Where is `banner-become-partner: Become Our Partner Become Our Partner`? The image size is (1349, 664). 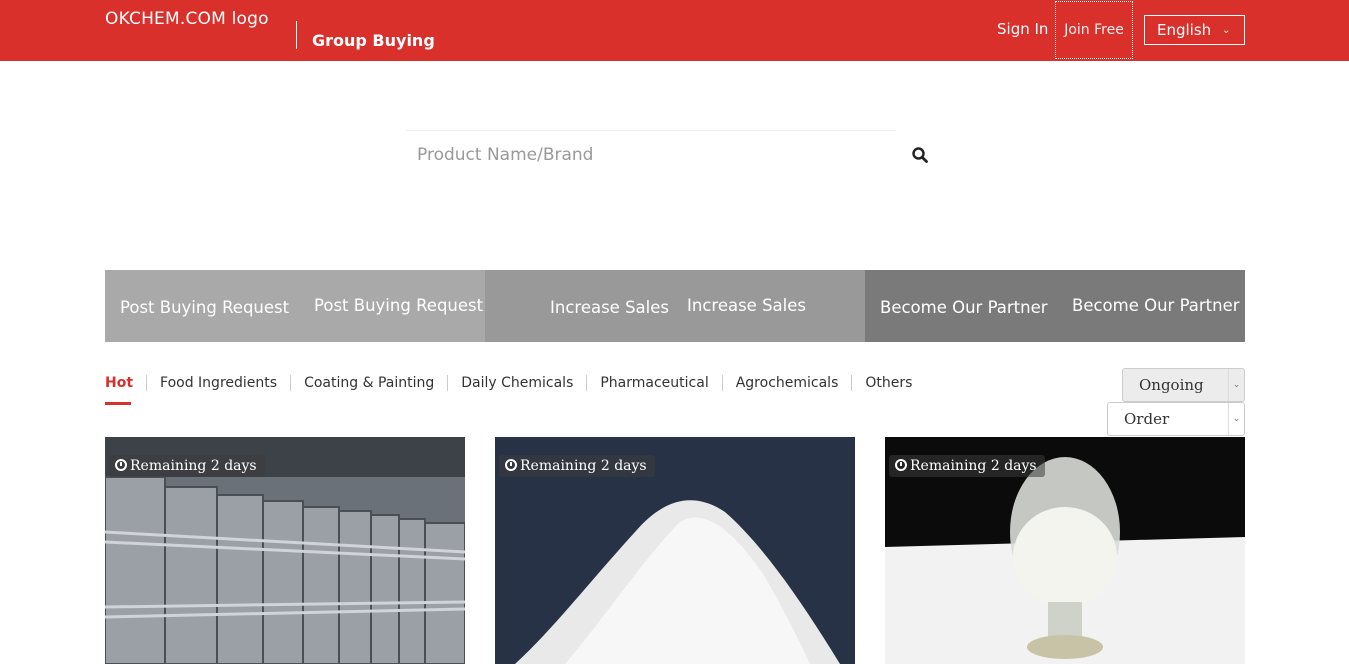
banner-become-partner: Become Our Partner Become Our Partner is located at coordinates (1055, 306).